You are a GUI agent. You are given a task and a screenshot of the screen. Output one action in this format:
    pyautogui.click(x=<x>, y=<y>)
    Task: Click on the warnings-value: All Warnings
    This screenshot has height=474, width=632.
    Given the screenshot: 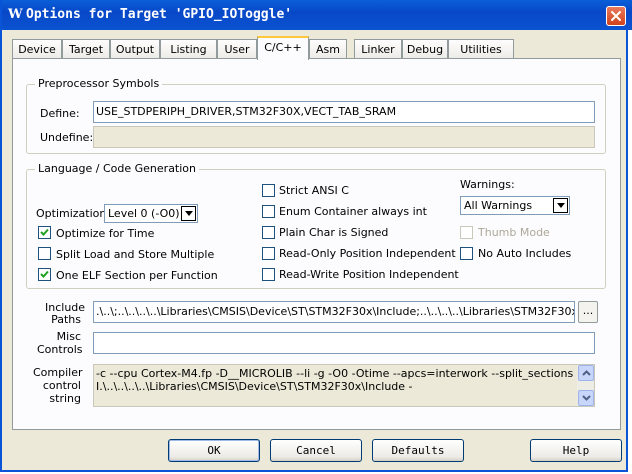 What is the action you would take?
    pyautogui.click(x=498, y=205)
    